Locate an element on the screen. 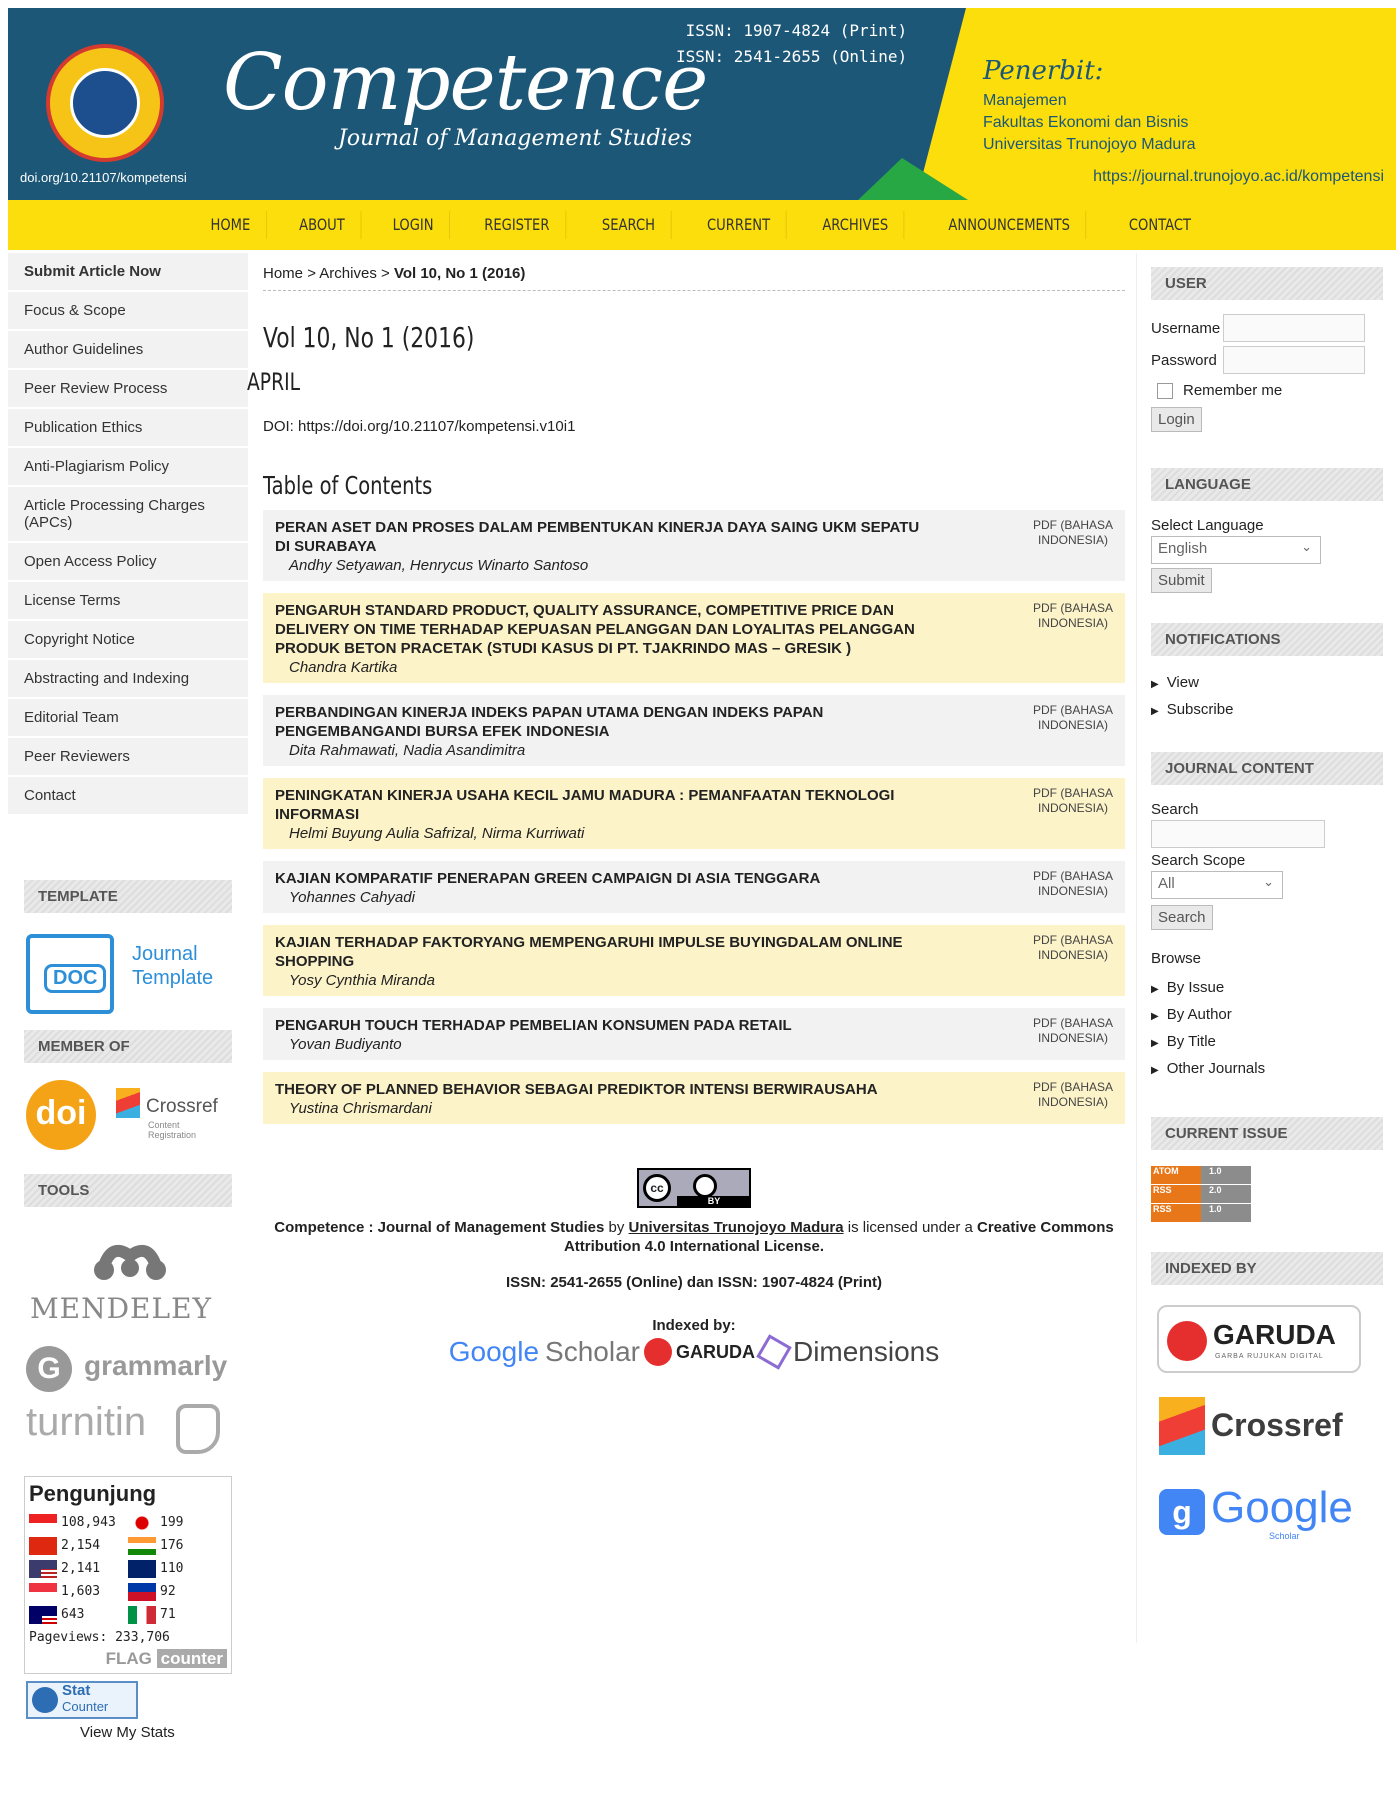 The width and height of the screenshot is (1397, 1814). browse-by-title: By Title is located at coordinates (1273, 1041).